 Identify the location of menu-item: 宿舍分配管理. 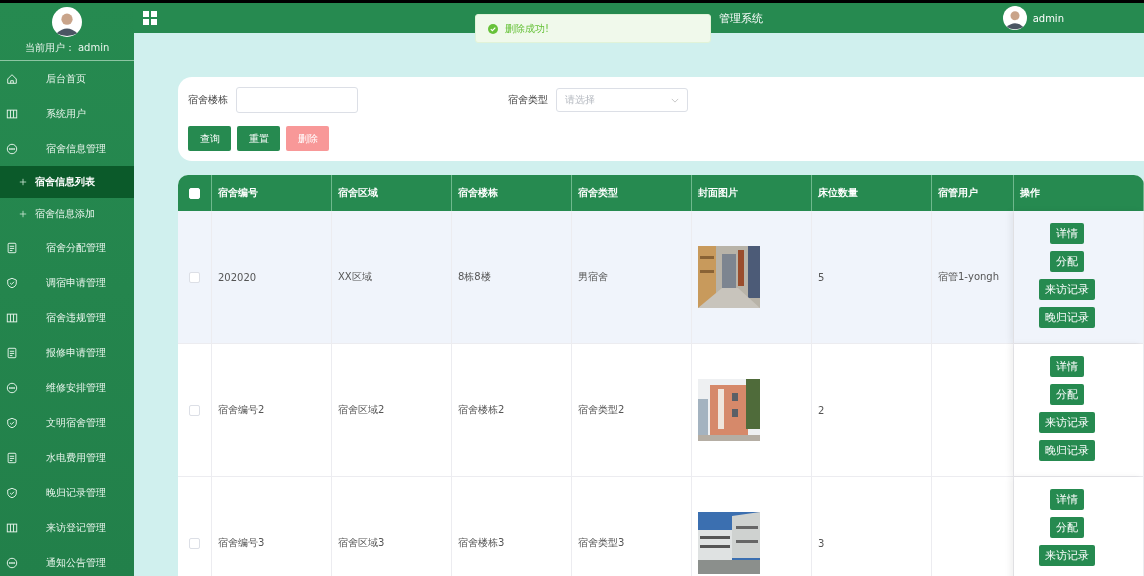
(67, 247).